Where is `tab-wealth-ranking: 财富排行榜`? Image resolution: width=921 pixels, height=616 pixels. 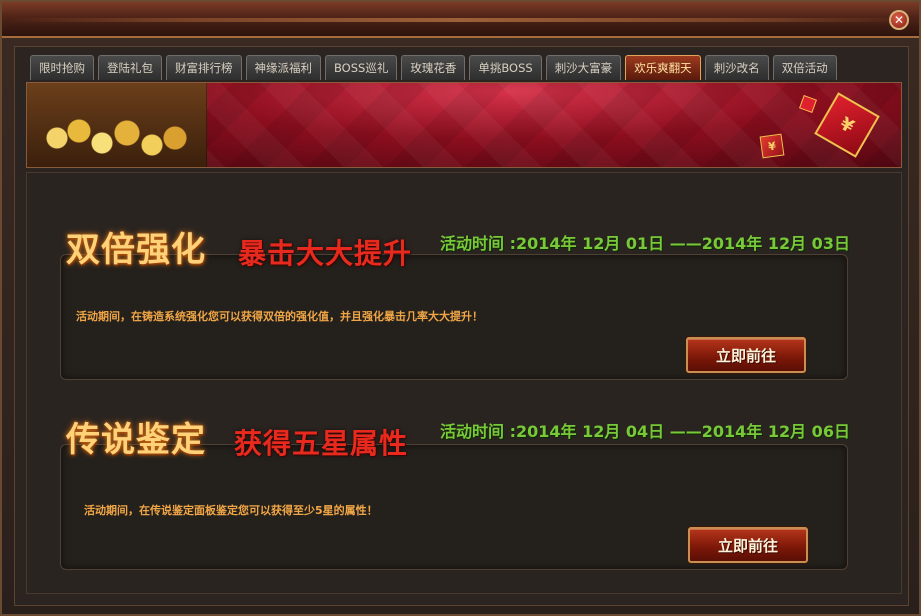
tab-wealth-ranking: 财富排行榜 is located at coordinates (204, 67).